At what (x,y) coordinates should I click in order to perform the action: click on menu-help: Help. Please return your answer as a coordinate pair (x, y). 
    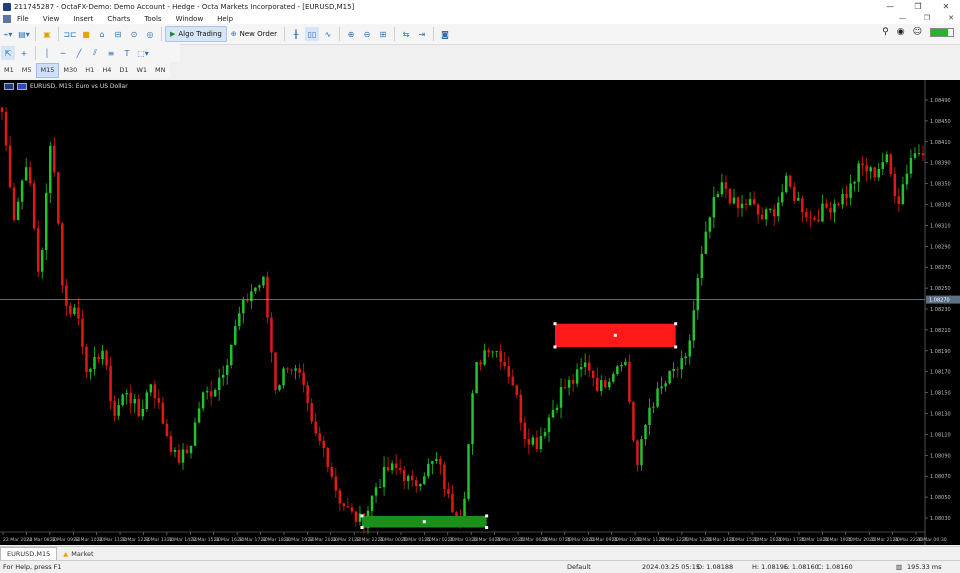
    Looking at the image, I should click on (225, 19).